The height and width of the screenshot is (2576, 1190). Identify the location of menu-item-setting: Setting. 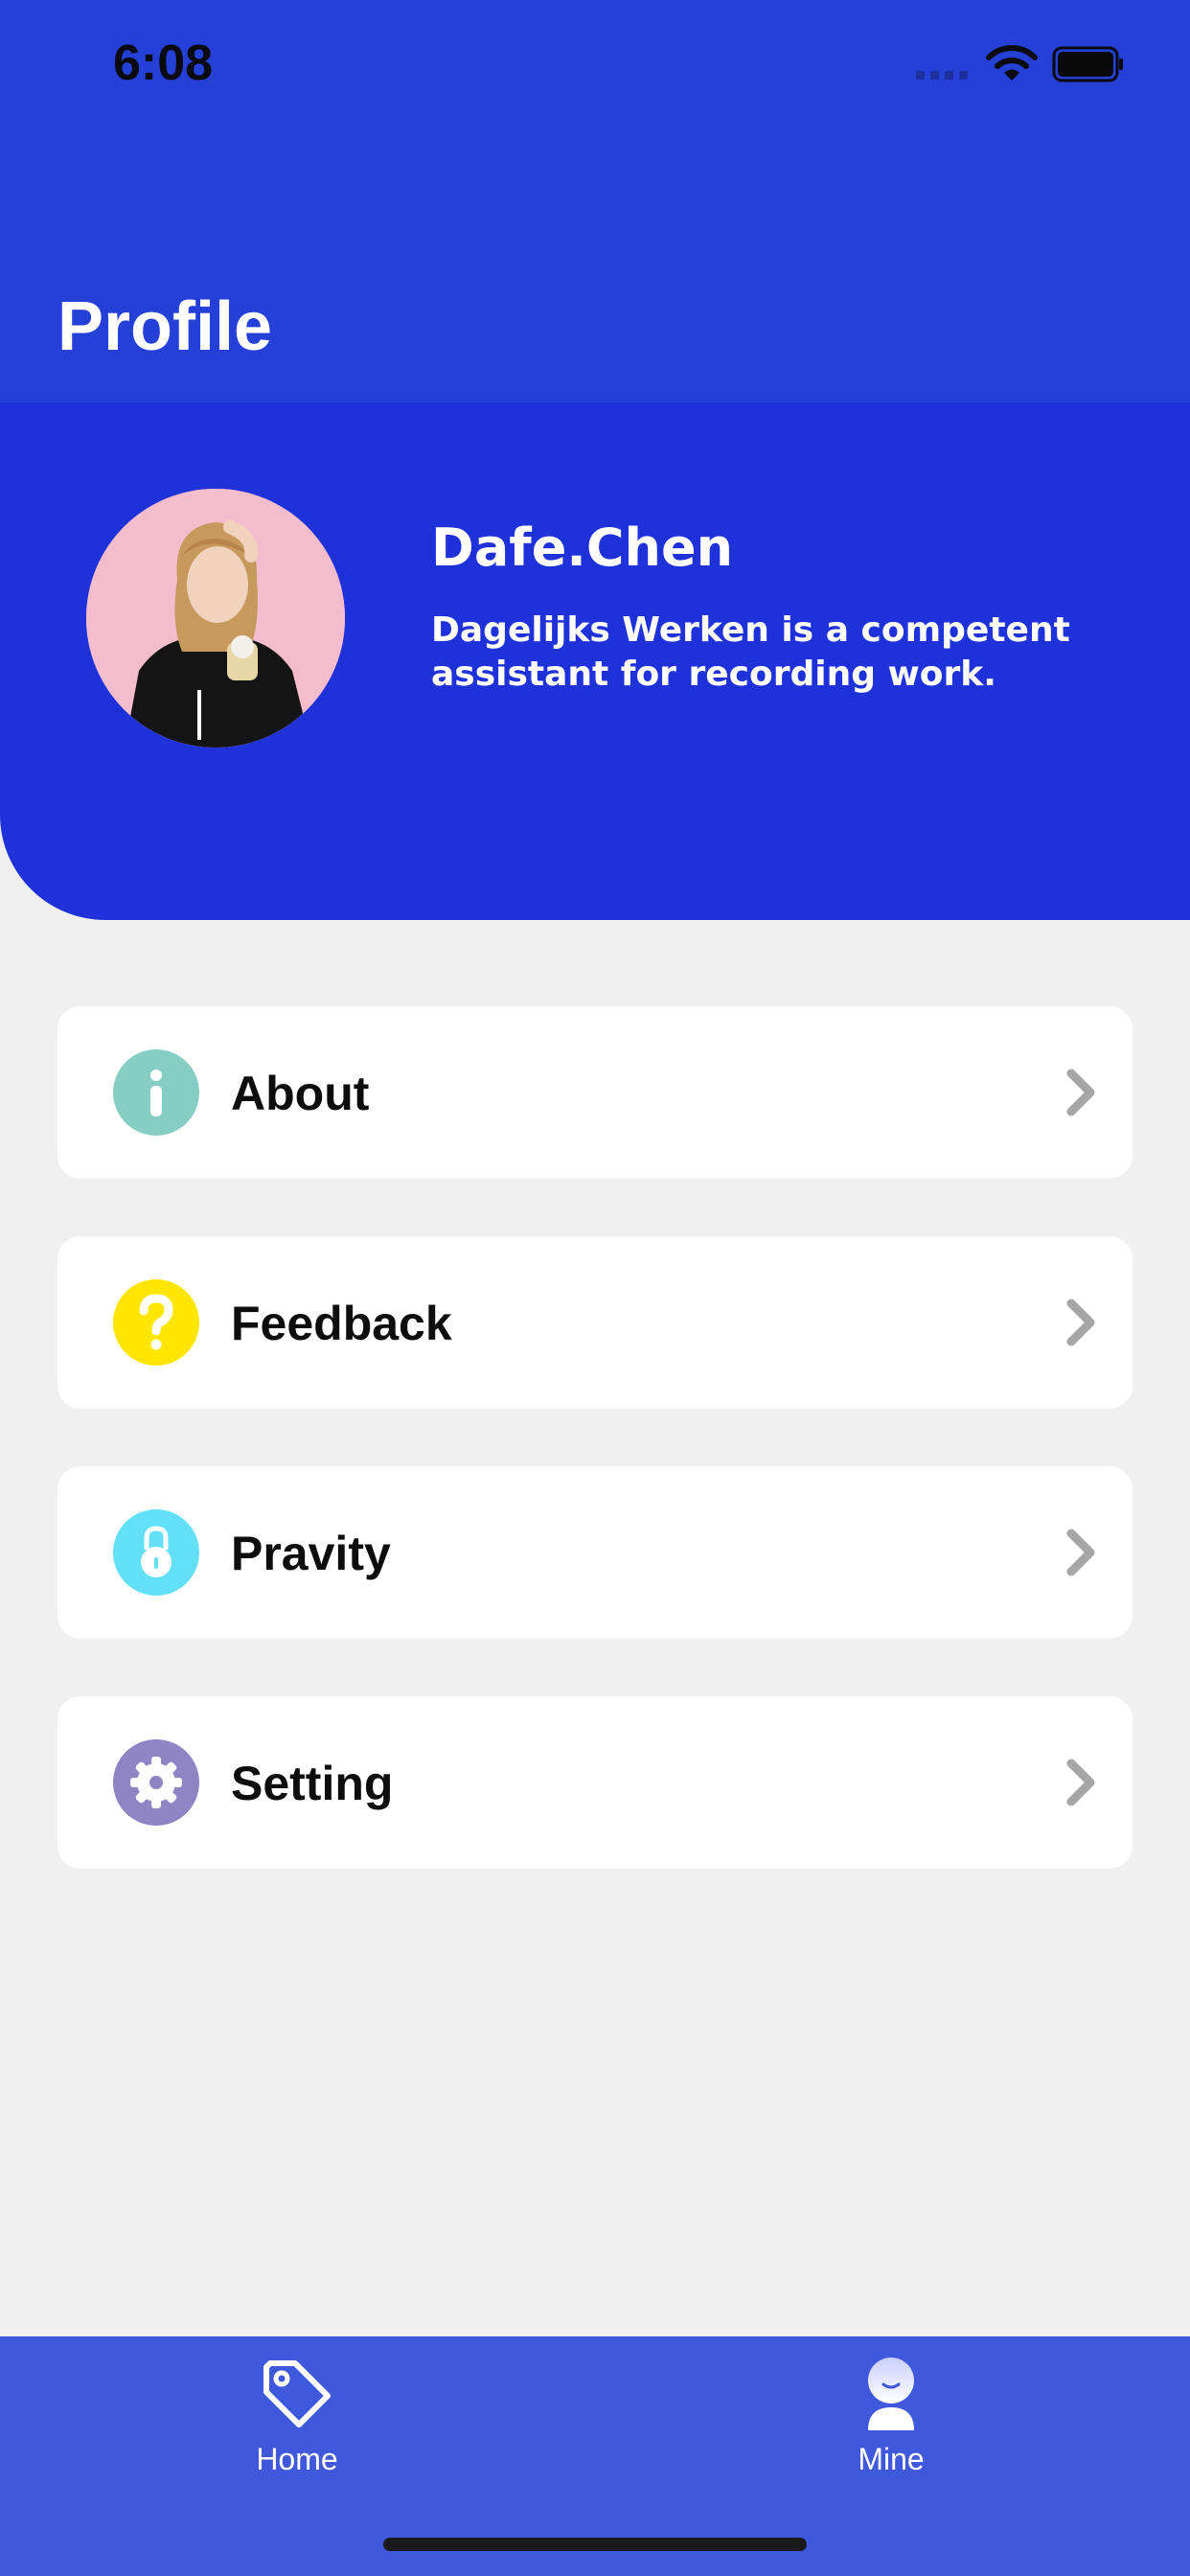
(595, 1782).